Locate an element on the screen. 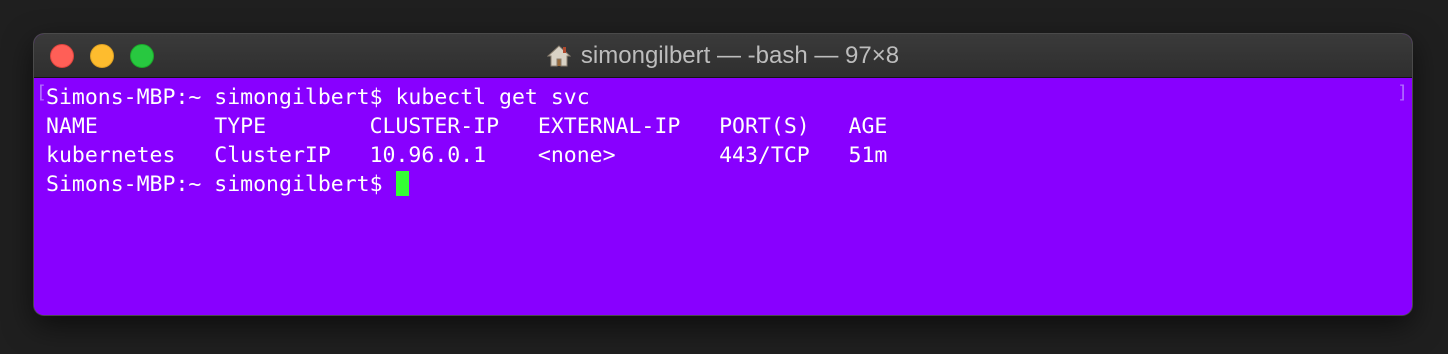 The height and width of the screenshot is (354, 1448). title-bar: simongilbert — -bash — 97×8 is located at coordinates (723, 56).